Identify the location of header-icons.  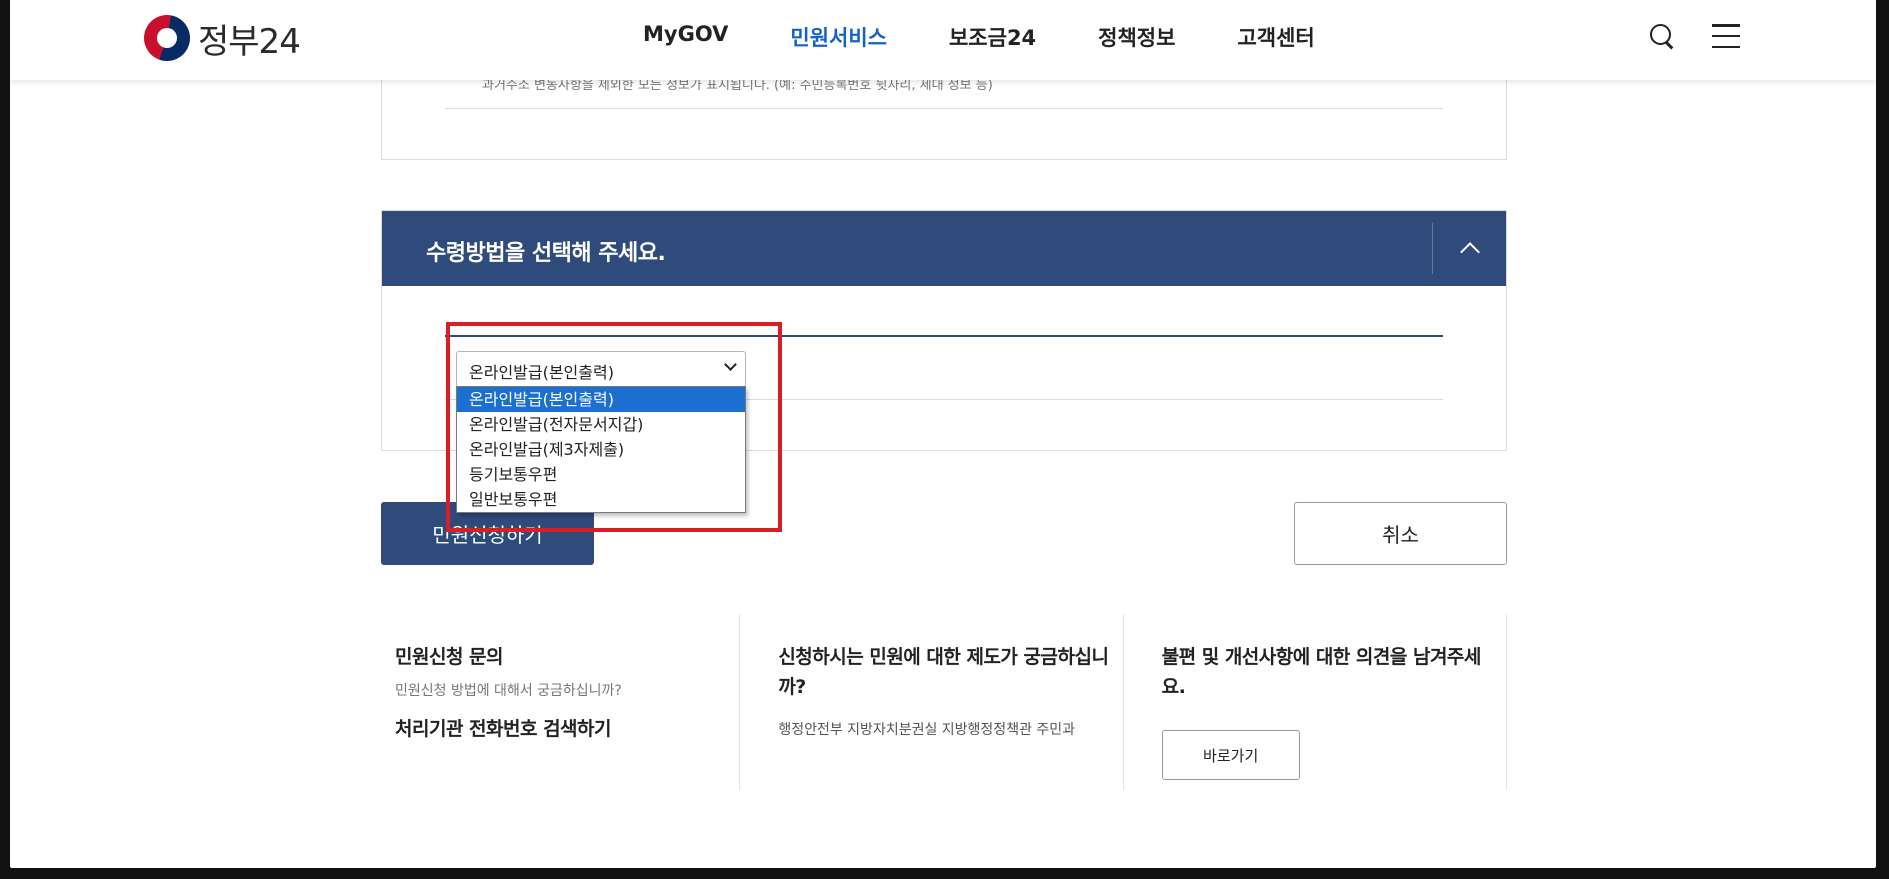
(1694, 36).